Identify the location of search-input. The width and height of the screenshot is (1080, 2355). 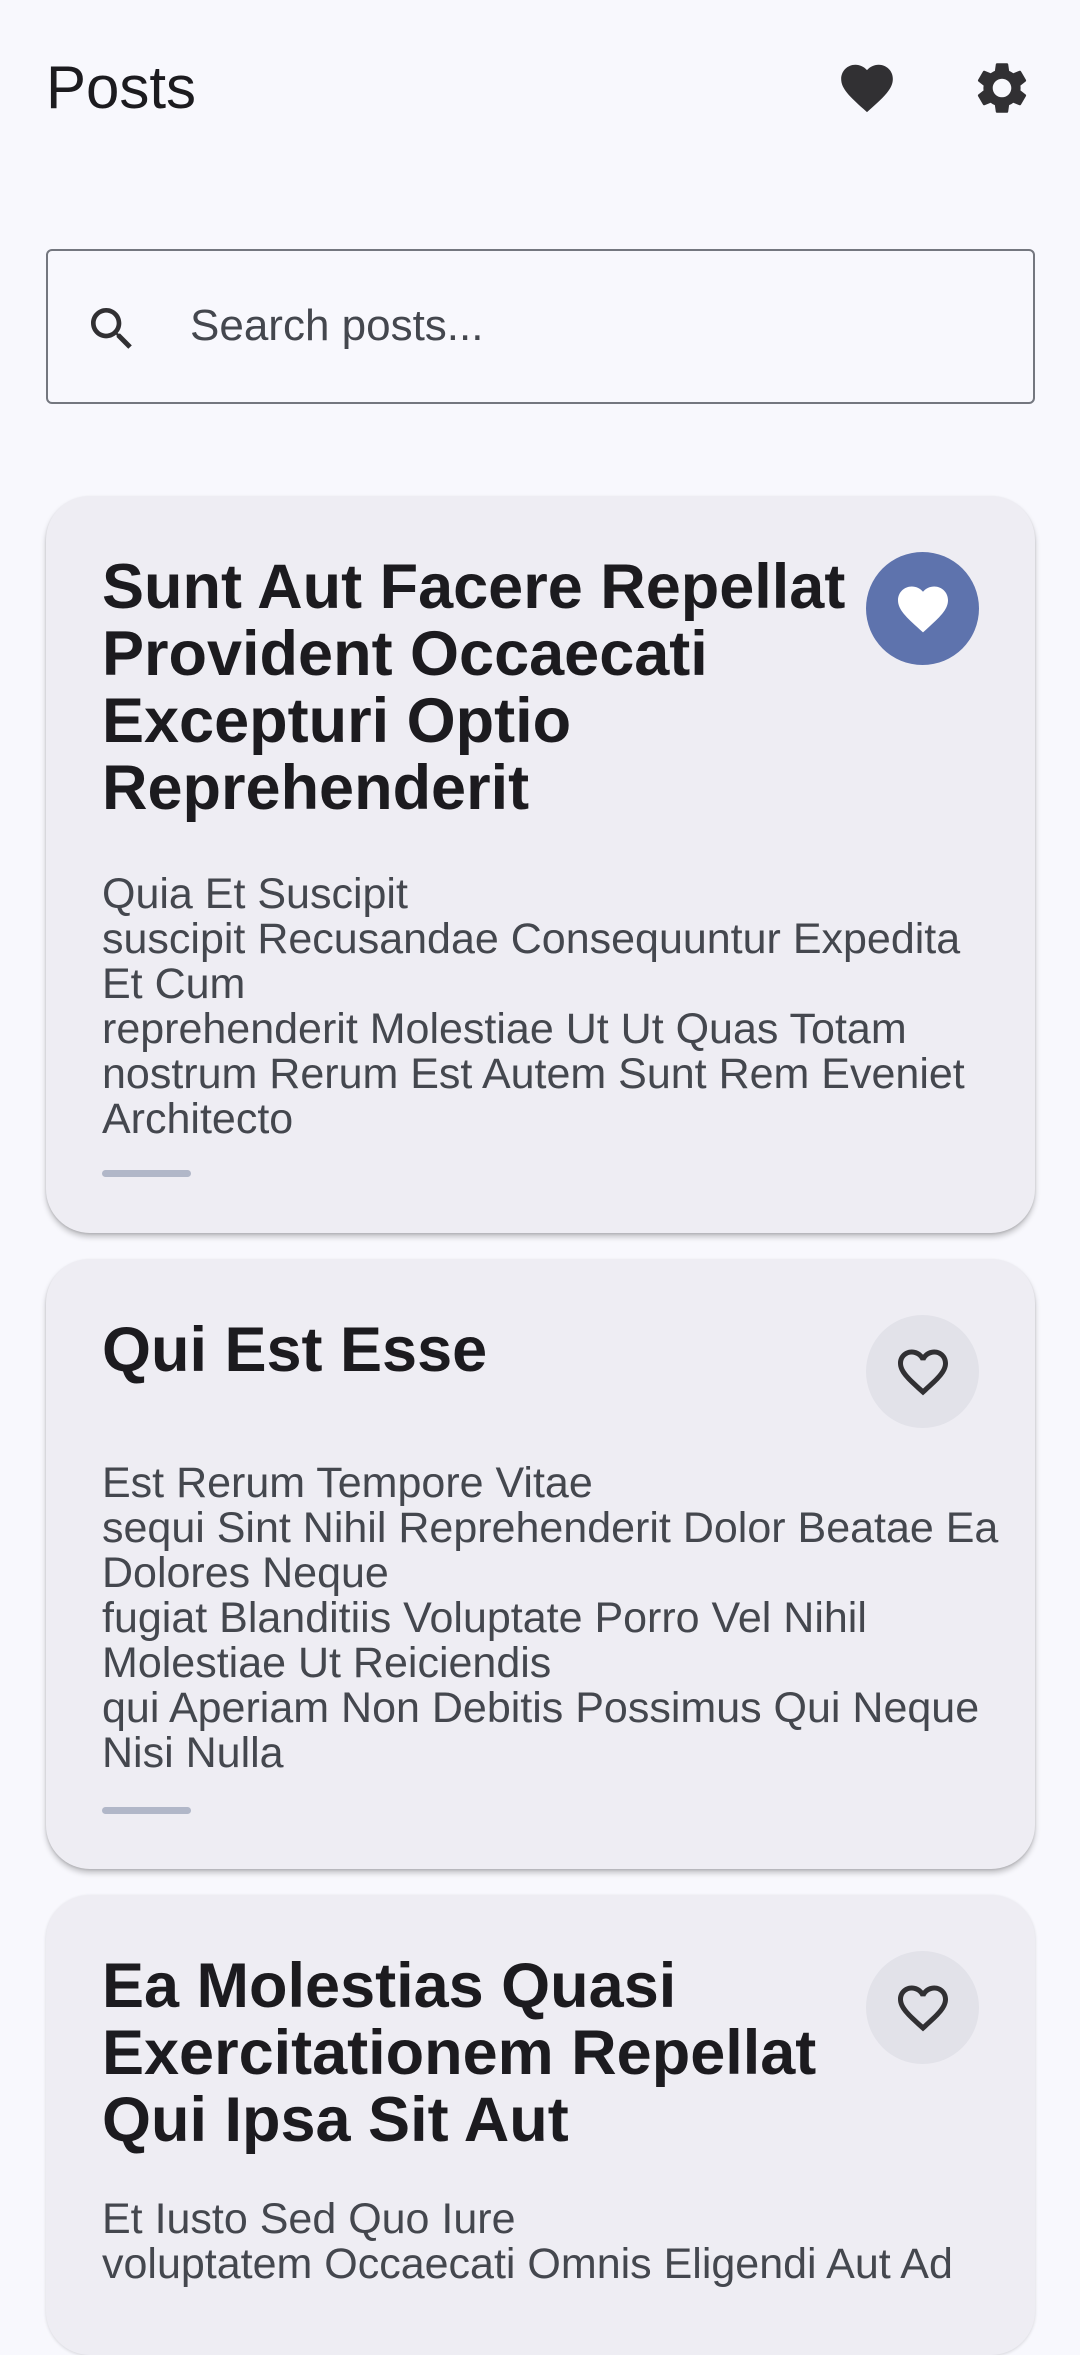
(600, 326).